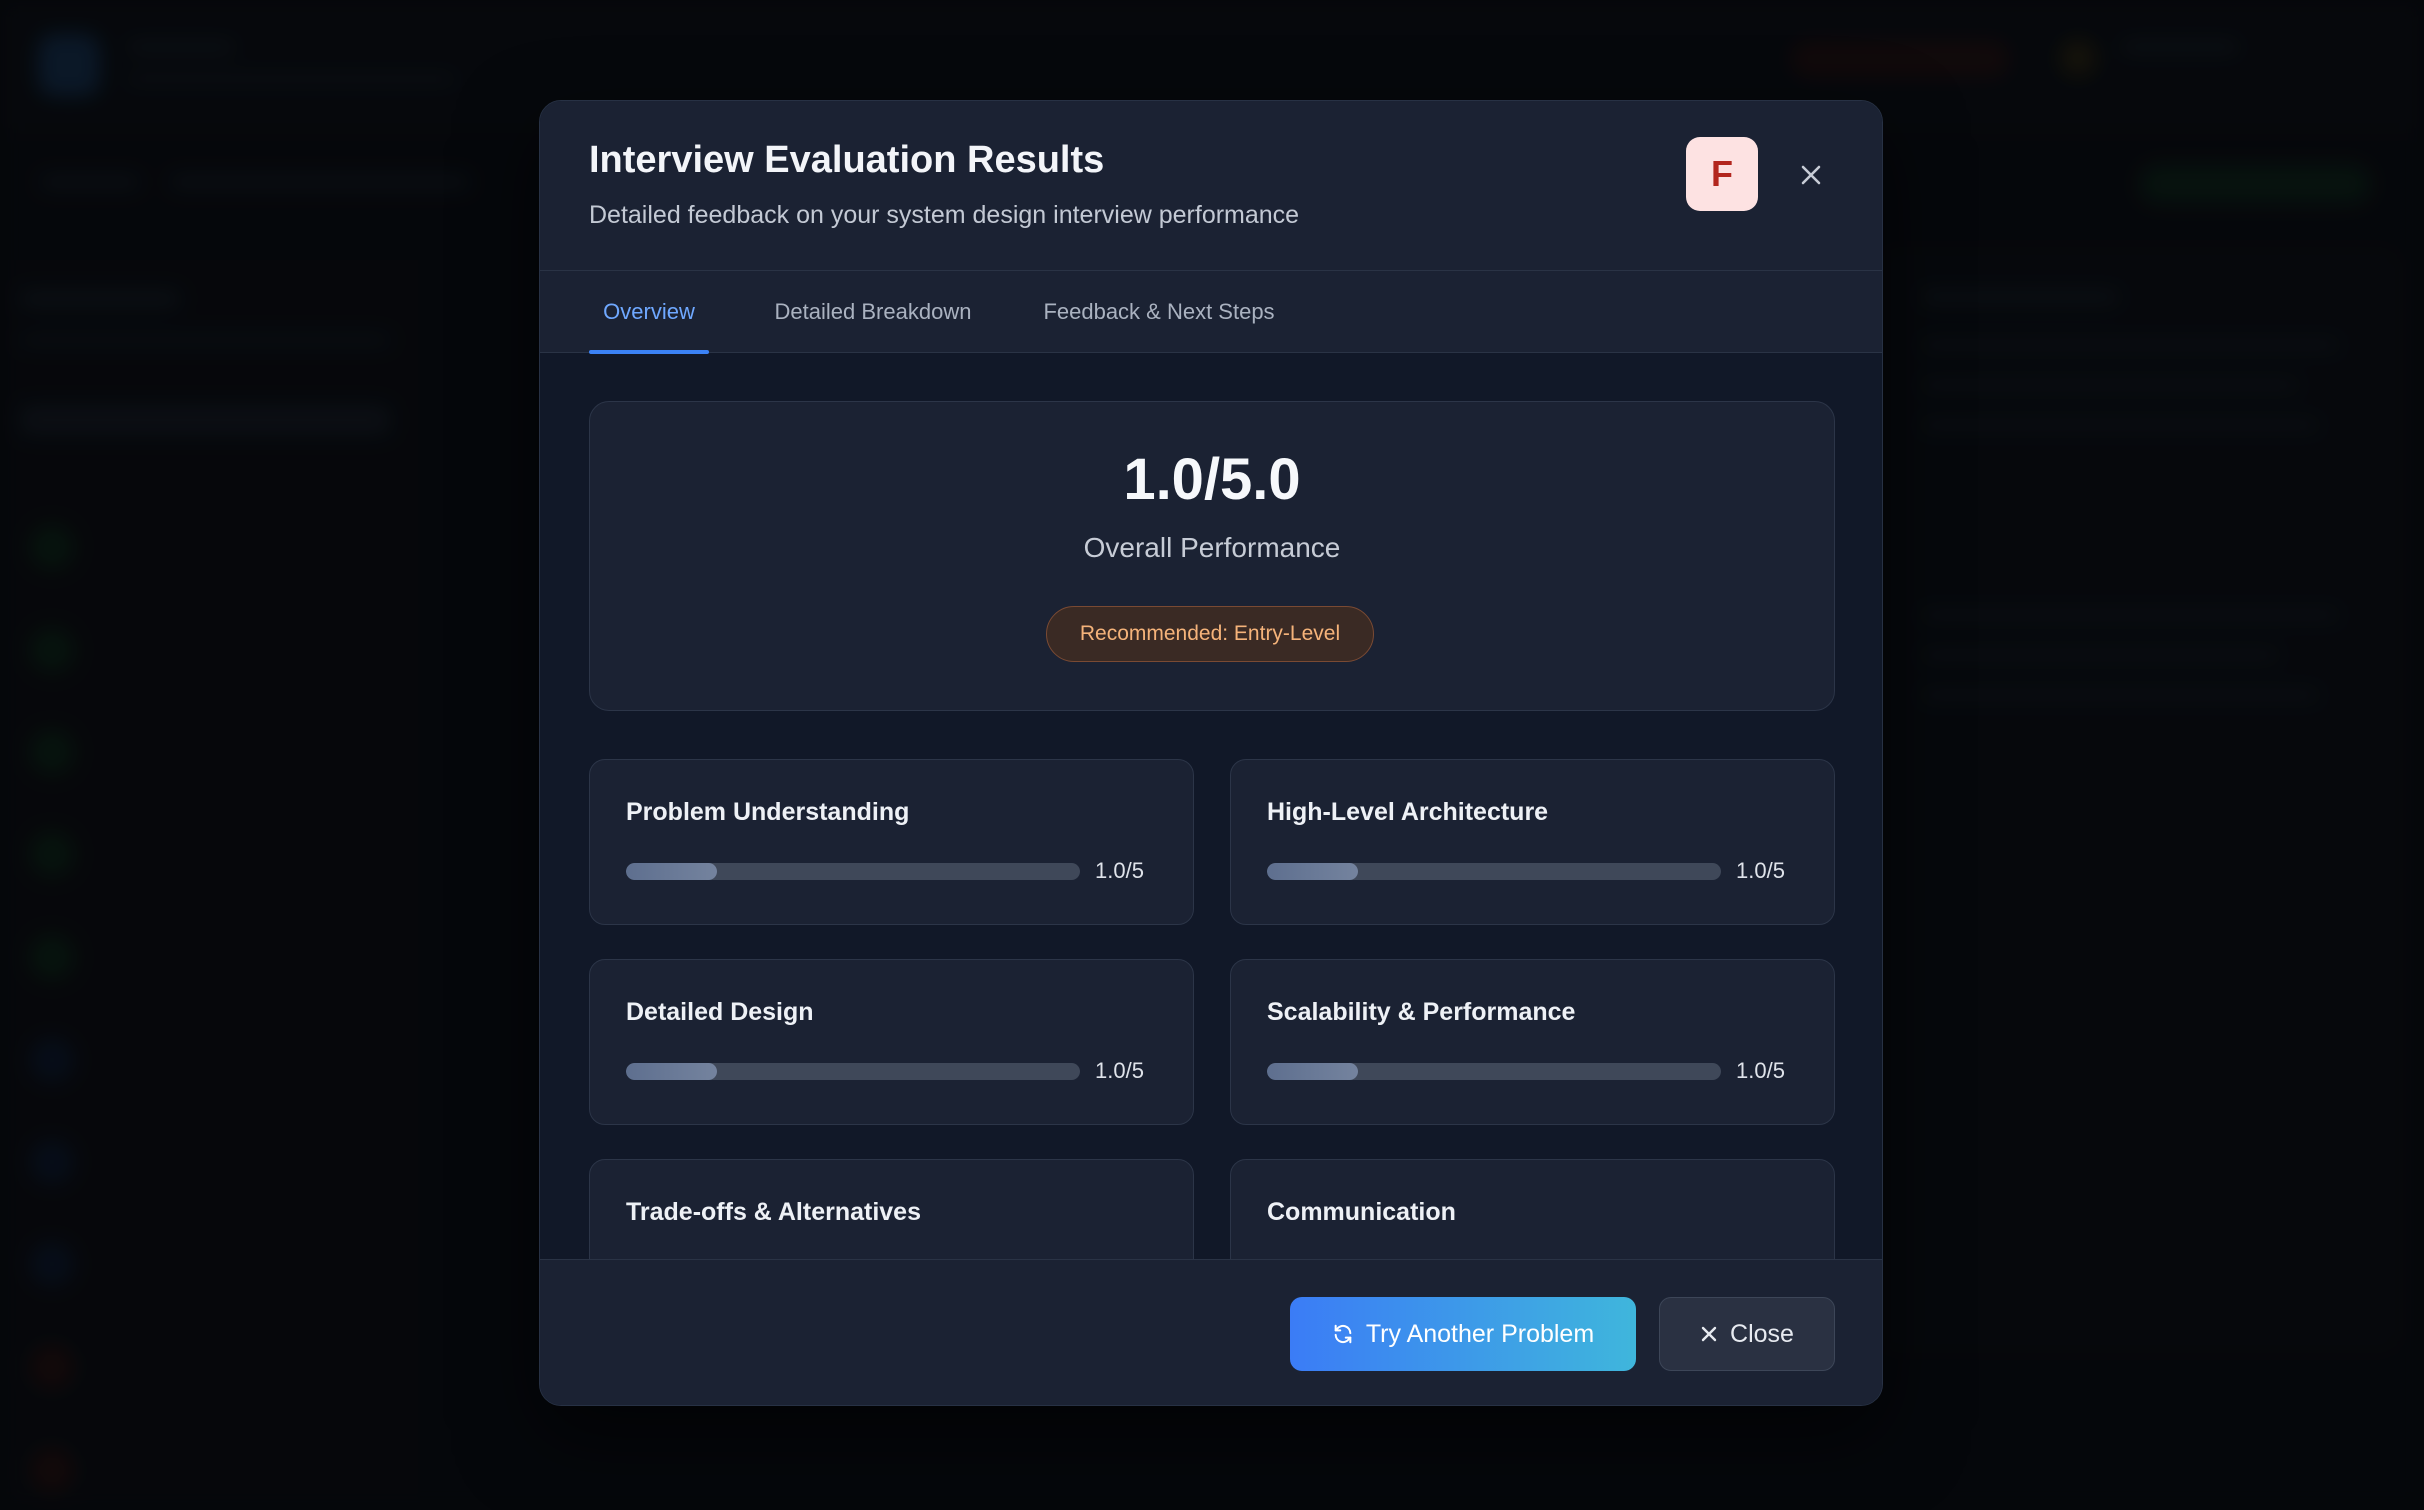 The width and height of the screenshot is (2424, 1510). What do you see at coordinates (847, 160) in the screenshot?
I see `modal-title: Interview Evaluation Results` at bounding box center [847, 160].